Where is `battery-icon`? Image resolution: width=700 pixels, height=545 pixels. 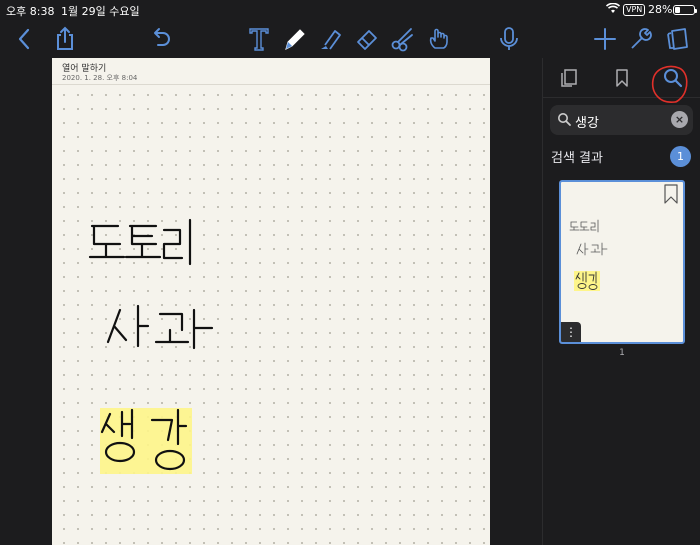
battery-icon is located at coordinates (685, 10).